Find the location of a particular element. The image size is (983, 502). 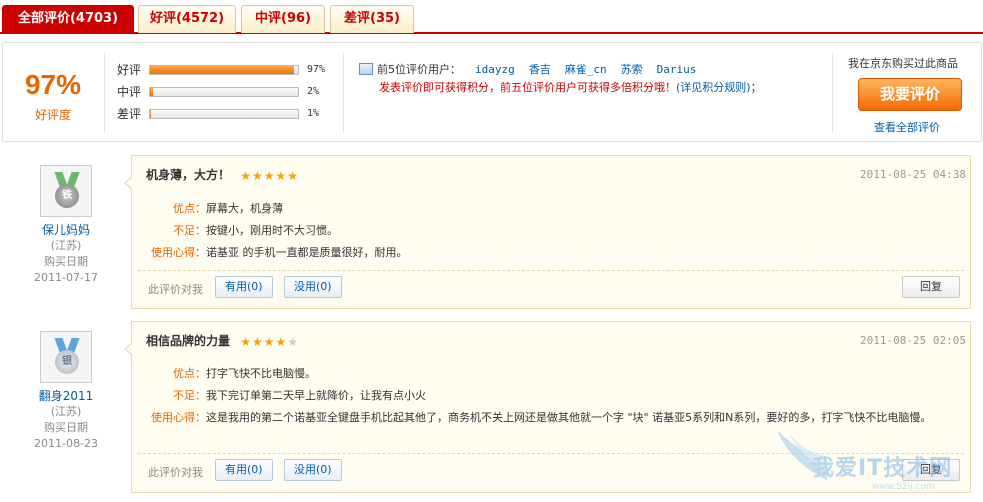

rating-bar-pct: 1% is located at coordinates (313, 113).